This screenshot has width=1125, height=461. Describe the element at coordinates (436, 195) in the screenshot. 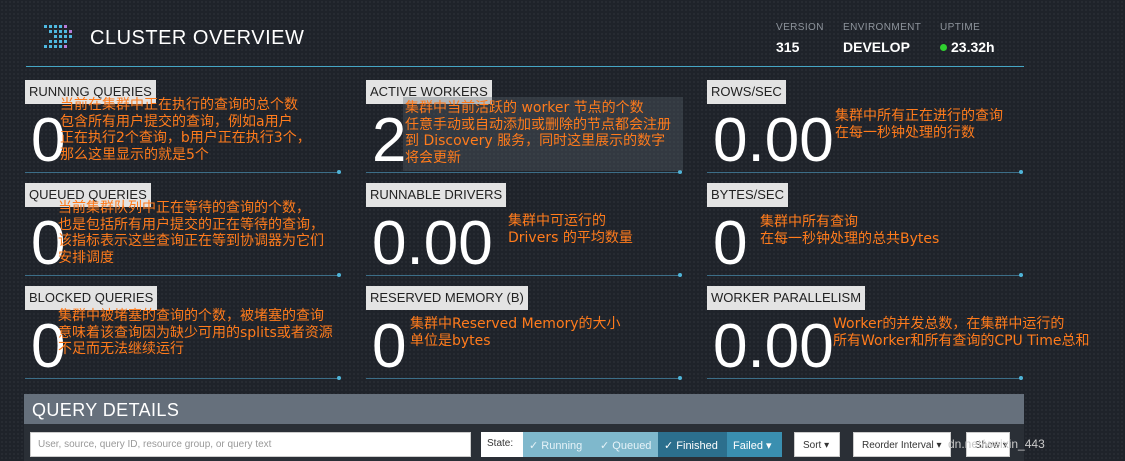

I see `tile-label: RUNNABLE DRIVERS` at that location.